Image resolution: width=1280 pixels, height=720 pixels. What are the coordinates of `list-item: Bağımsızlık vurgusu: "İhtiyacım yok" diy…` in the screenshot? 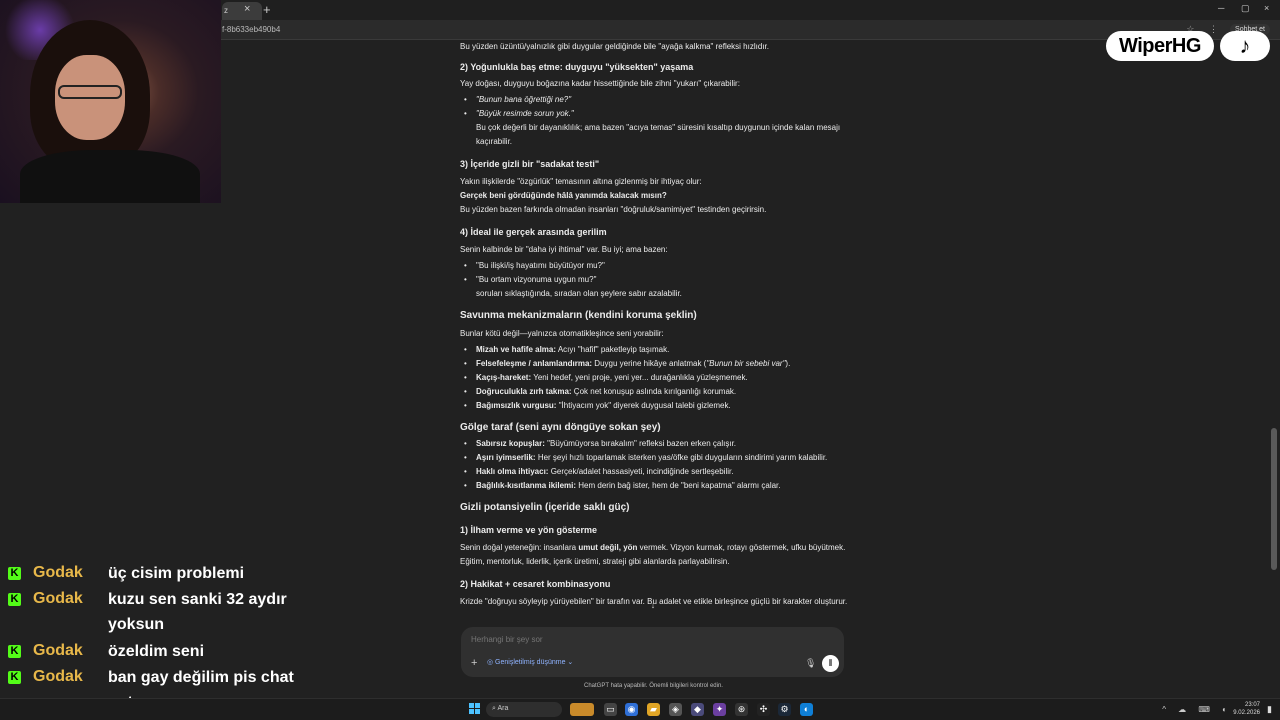 It's located at (655, 406).